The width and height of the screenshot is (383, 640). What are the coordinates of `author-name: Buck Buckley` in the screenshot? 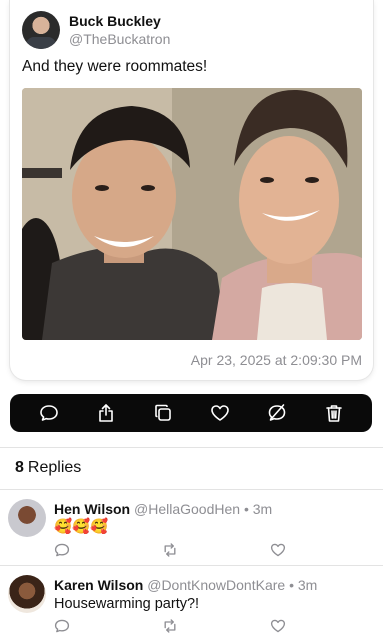 It's located at (119, 21).